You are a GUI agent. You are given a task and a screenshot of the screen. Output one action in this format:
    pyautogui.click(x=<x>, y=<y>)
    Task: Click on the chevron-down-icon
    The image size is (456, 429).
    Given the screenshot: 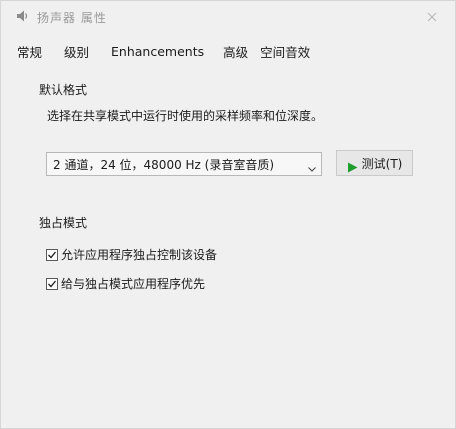 What is the action you would take?
    pyautogui.click(x=312, y=165)
    